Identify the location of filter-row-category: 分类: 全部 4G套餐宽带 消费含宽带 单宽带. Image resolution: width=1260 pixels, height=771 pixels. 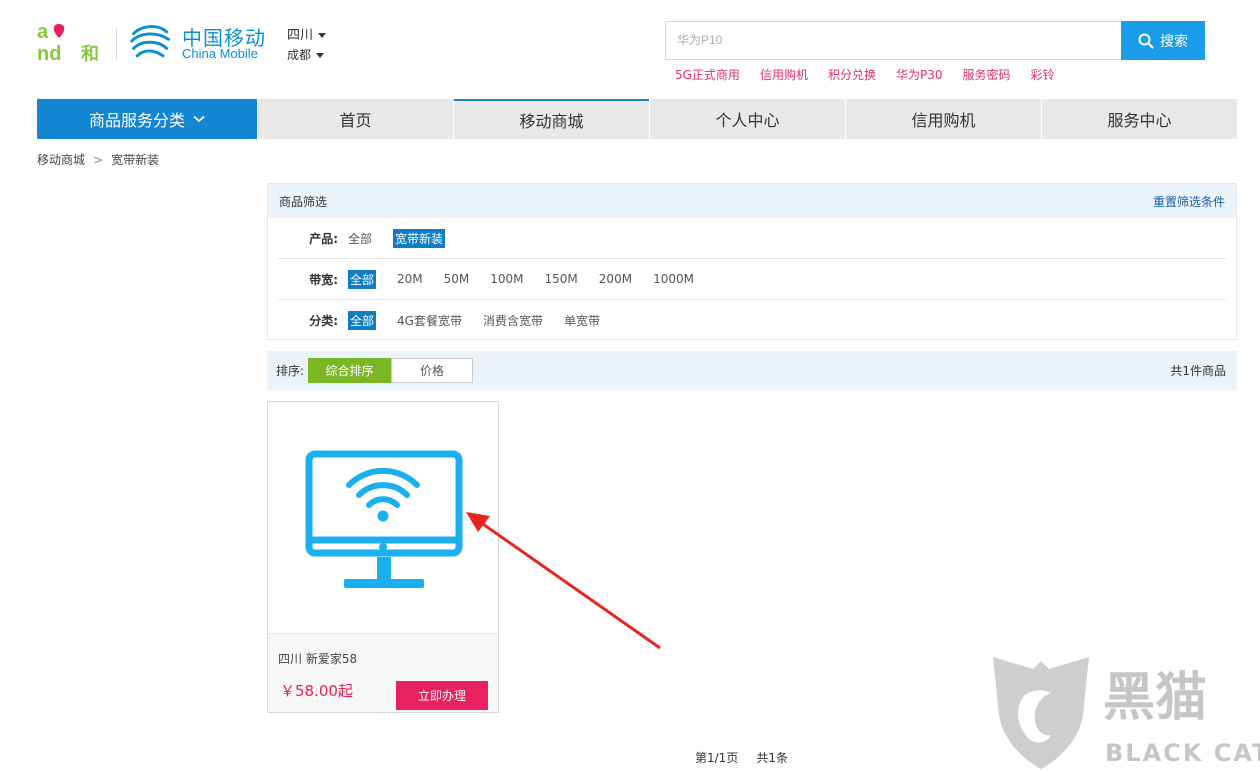
(752, 320).